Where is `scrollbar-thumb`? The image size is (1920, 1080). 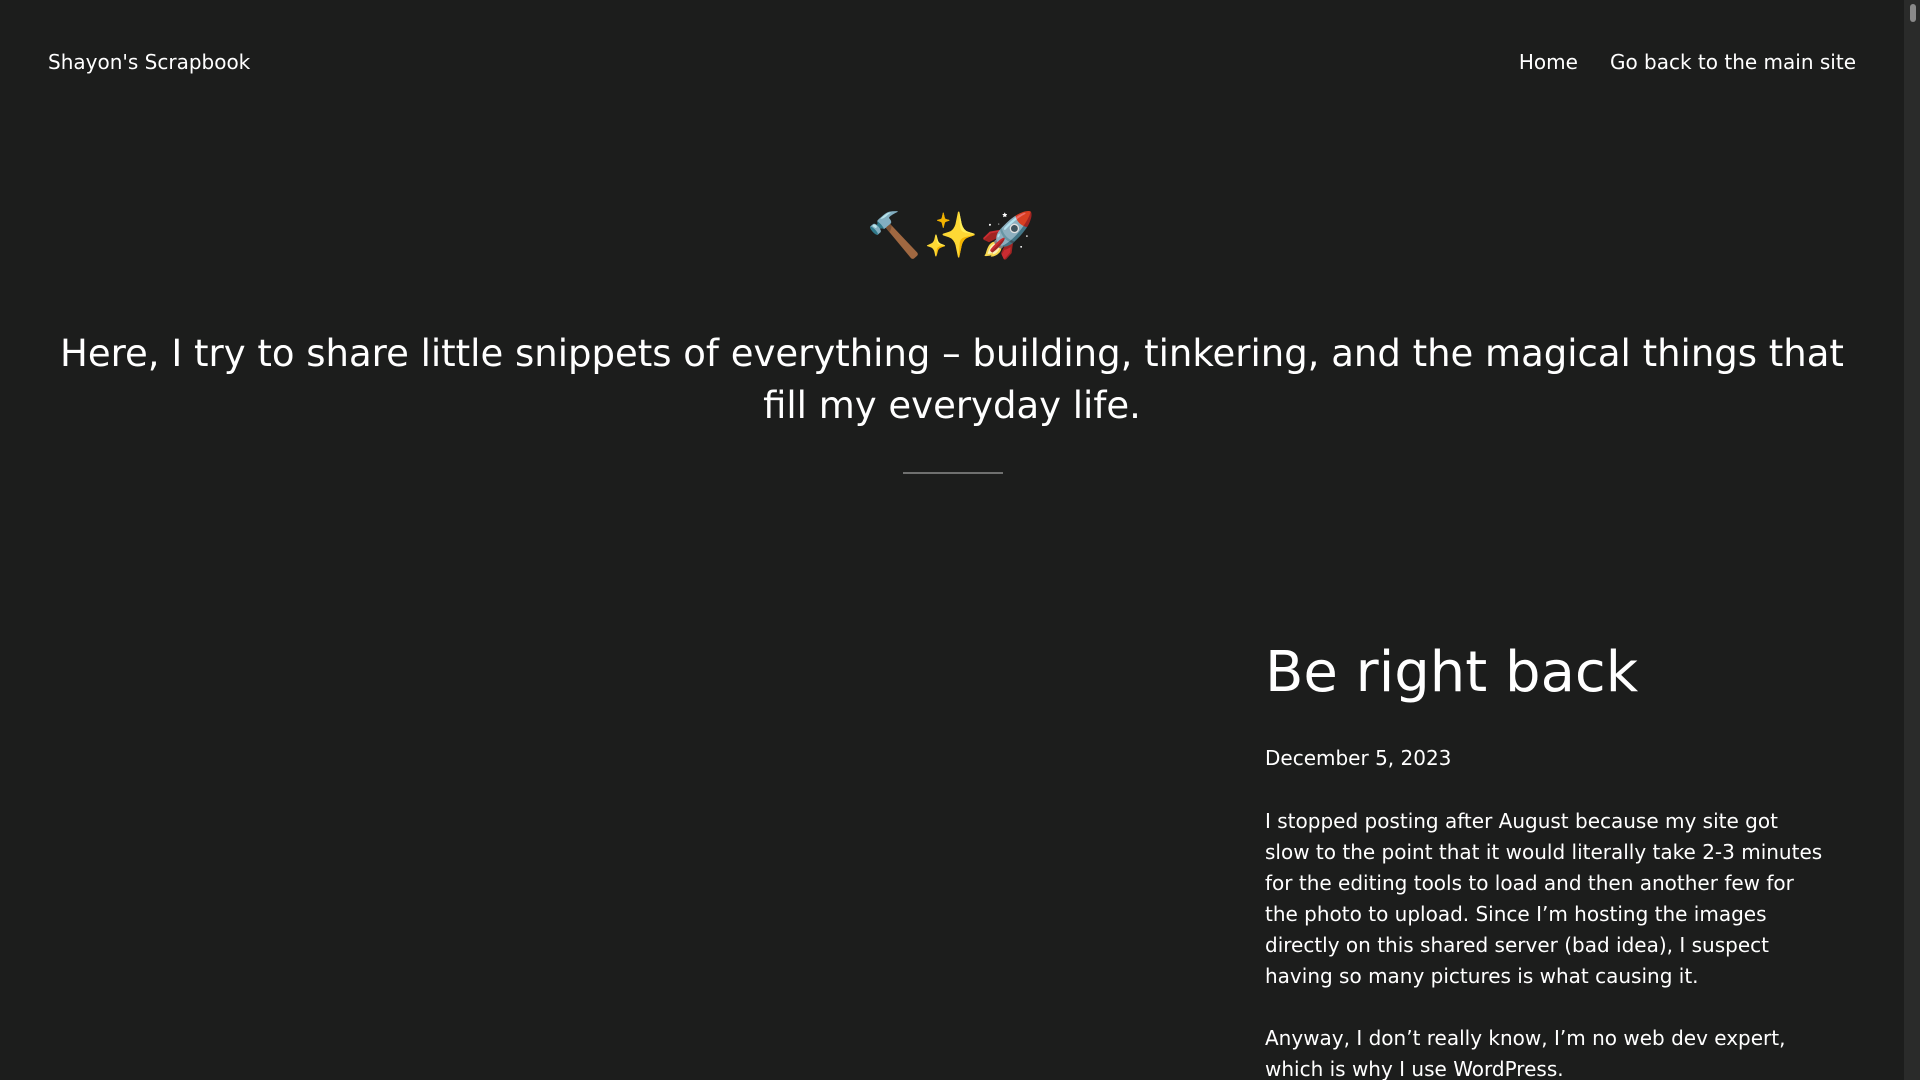 scrollbar-thumb is located at coordinates (1913, 13).